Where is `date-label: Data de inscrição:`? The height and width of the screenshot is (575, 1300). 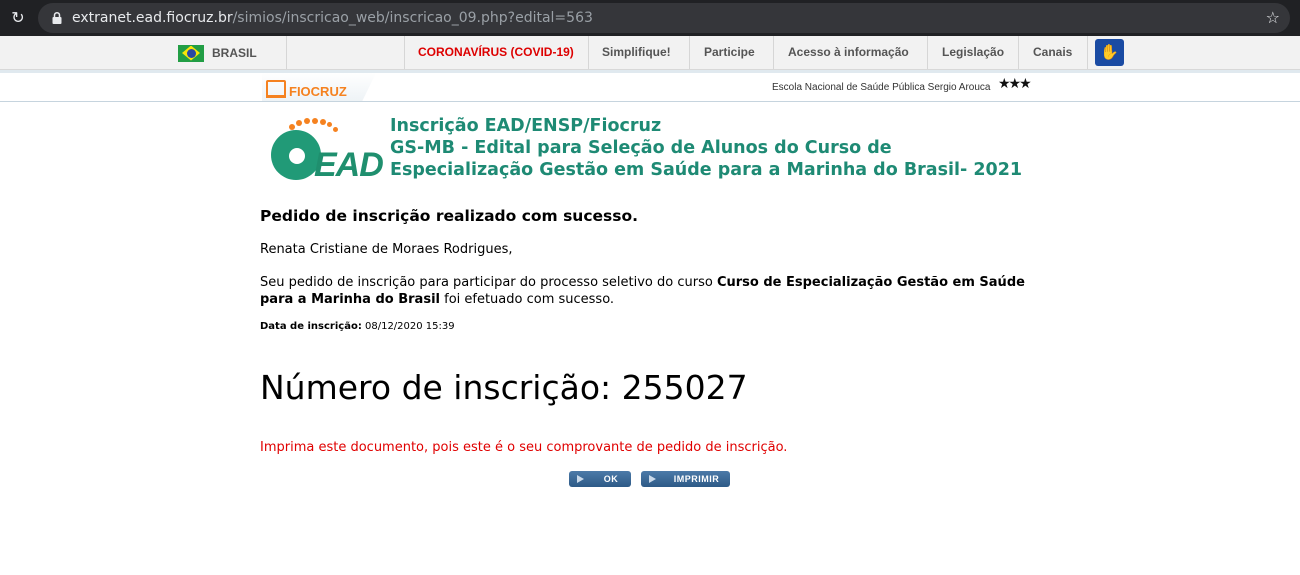
date-label: Data de inscrição: is located at coordinates (311, 326).